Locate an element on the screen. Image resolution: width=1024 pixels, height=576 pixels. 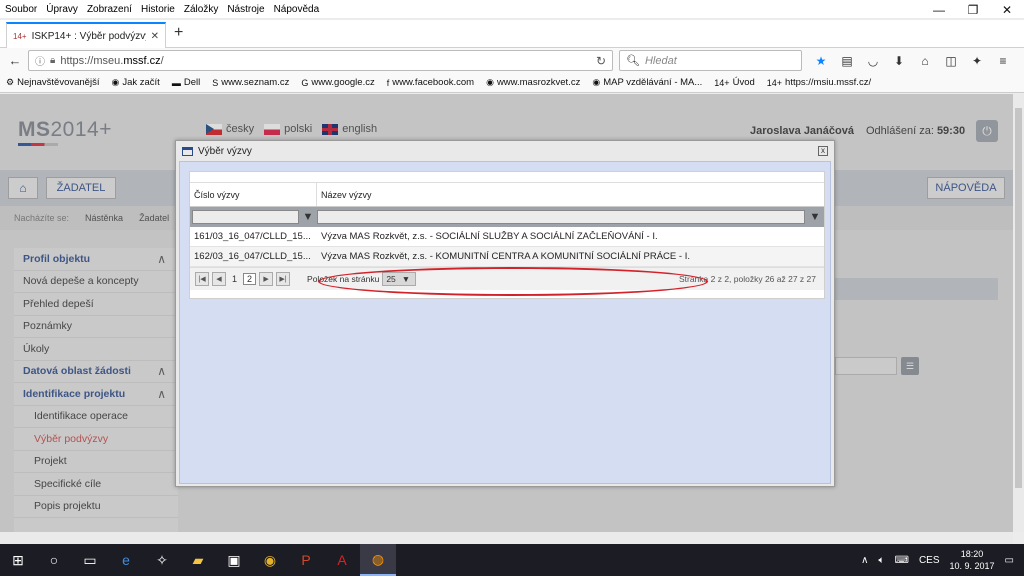
close-window-button: ✕ is located at coordinates (1007, 10).